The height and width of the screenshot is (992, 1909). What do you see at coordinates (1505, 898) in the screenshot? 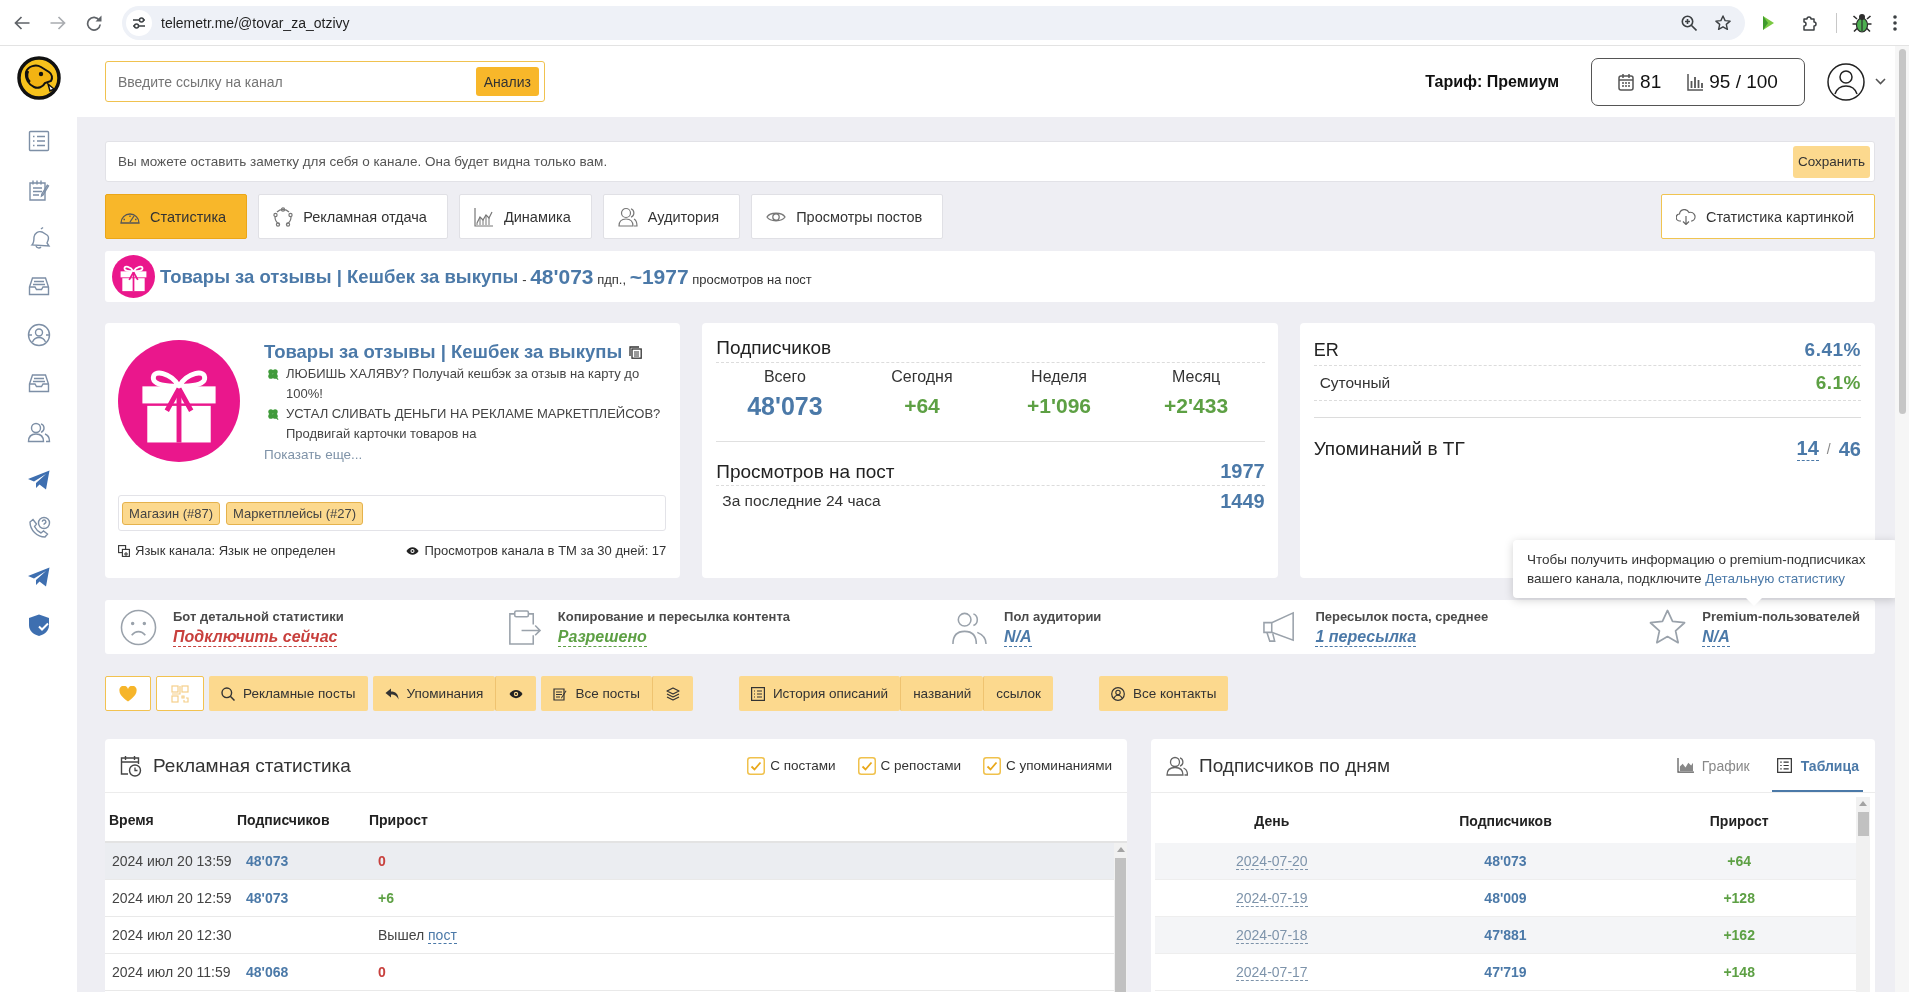
I see `subscribers-cell: 48'009` at bounding box center [1505, 898].